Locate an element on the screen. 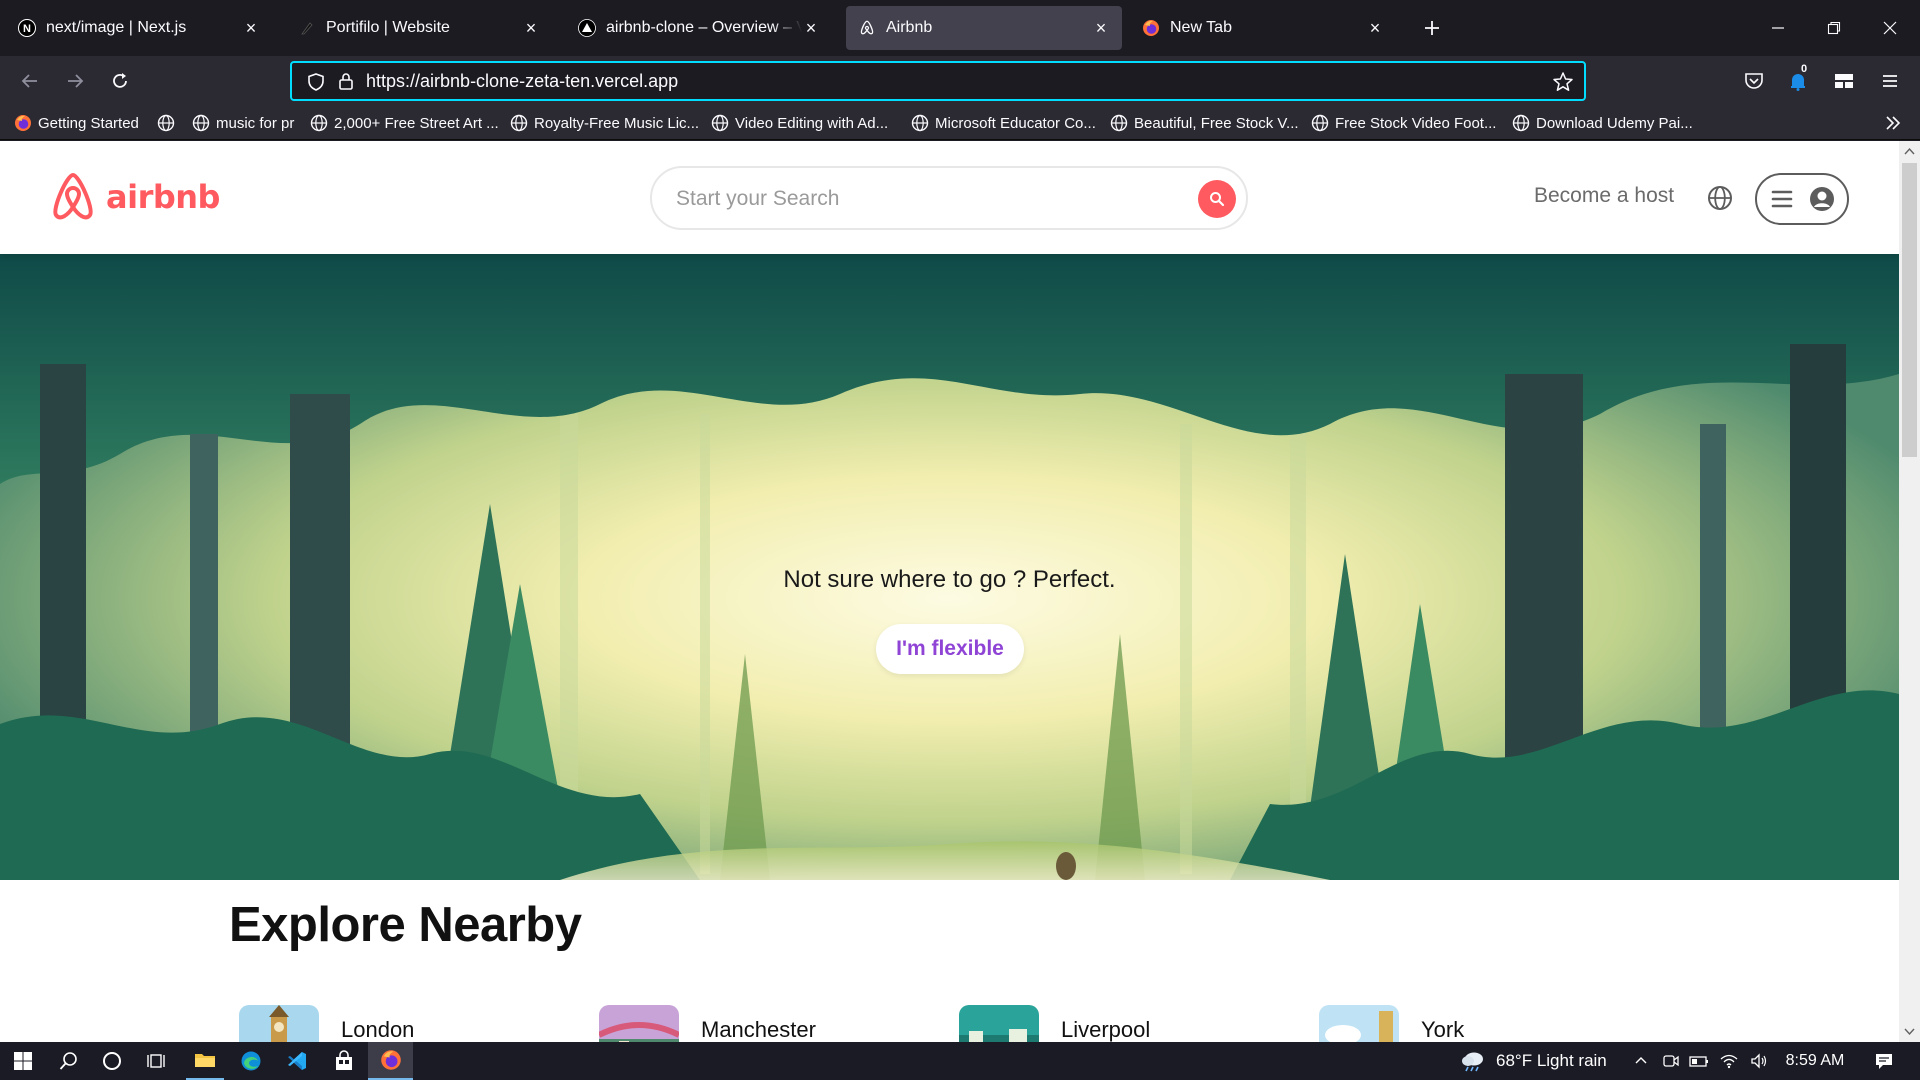  tab-portfolio: Portifilo | Website × is located at coordinates (419, 28).